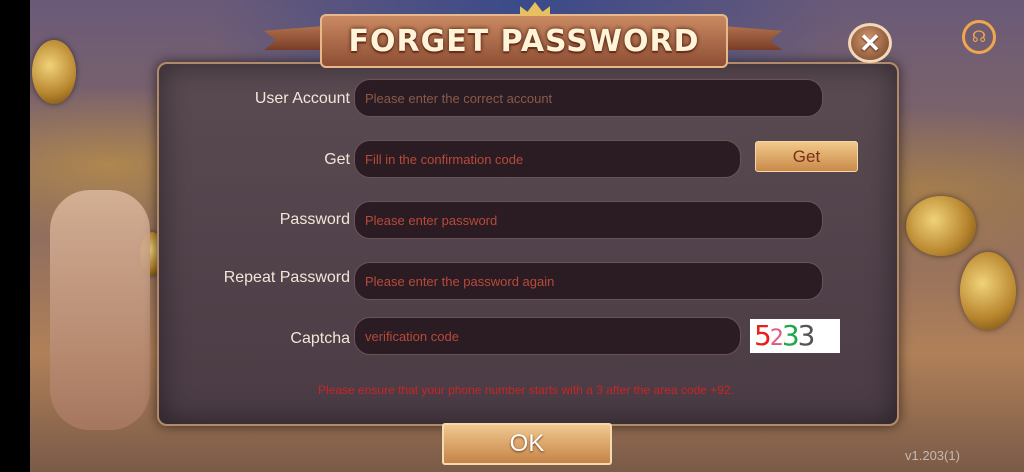 This screenshot has height=472, width=1024. What do you see at coordinates (588, 220) in the screenshot?
I see `password-input: Please enter password` at bounding box center [588, 220].